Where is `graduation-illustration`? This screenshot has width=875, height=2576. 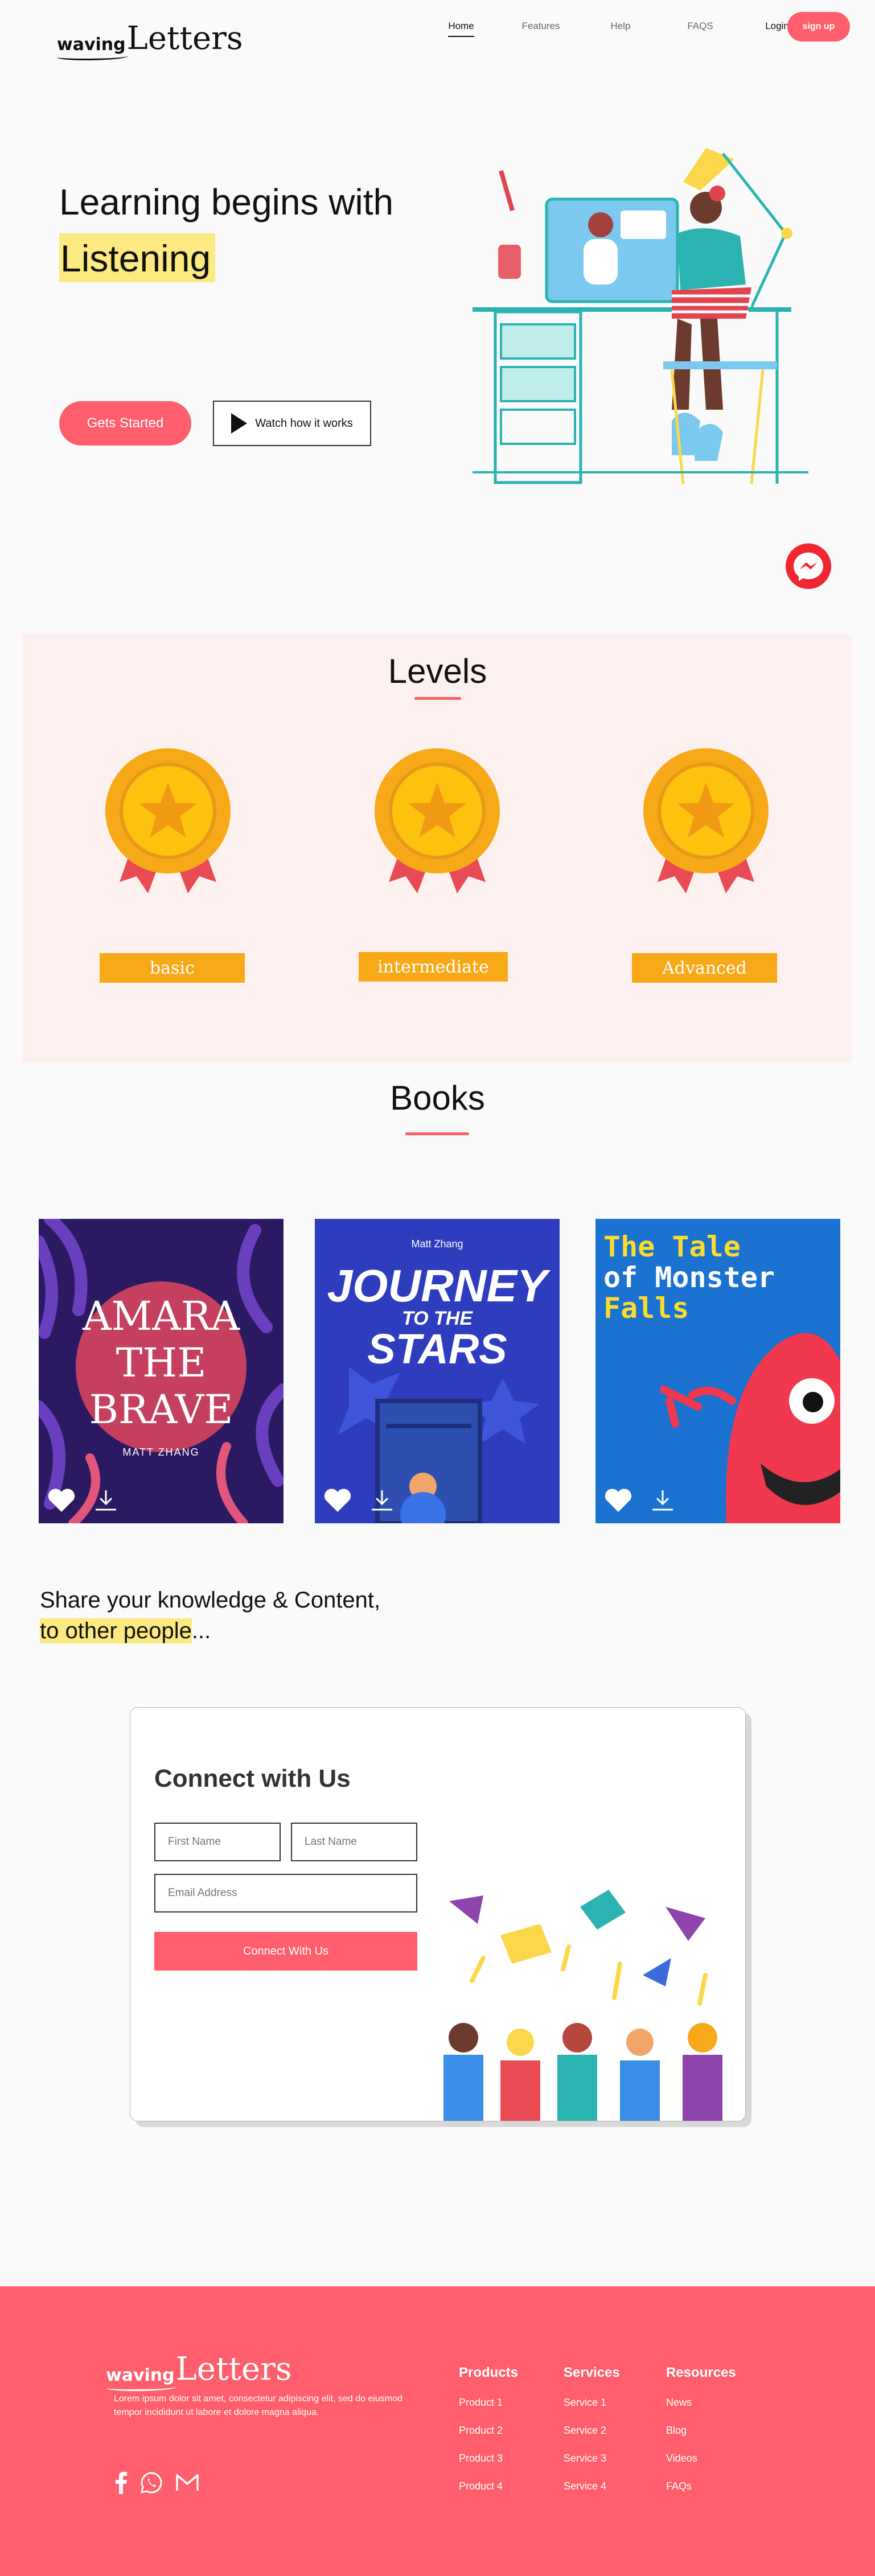 graduation-illustration is located at coordinates (582, 2005).